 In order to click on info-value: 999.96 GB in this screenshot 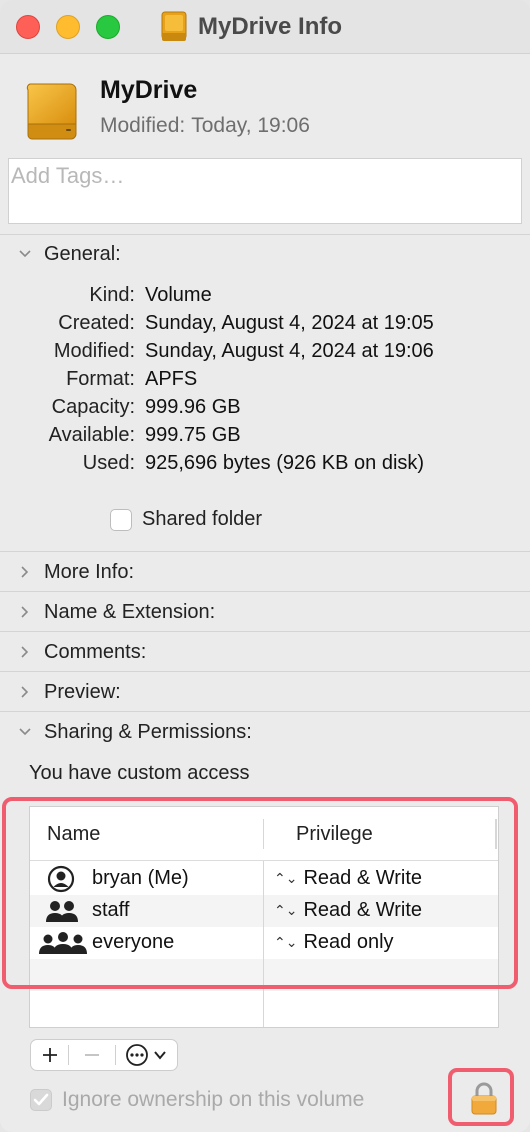, I will do `click(193, 407)`.